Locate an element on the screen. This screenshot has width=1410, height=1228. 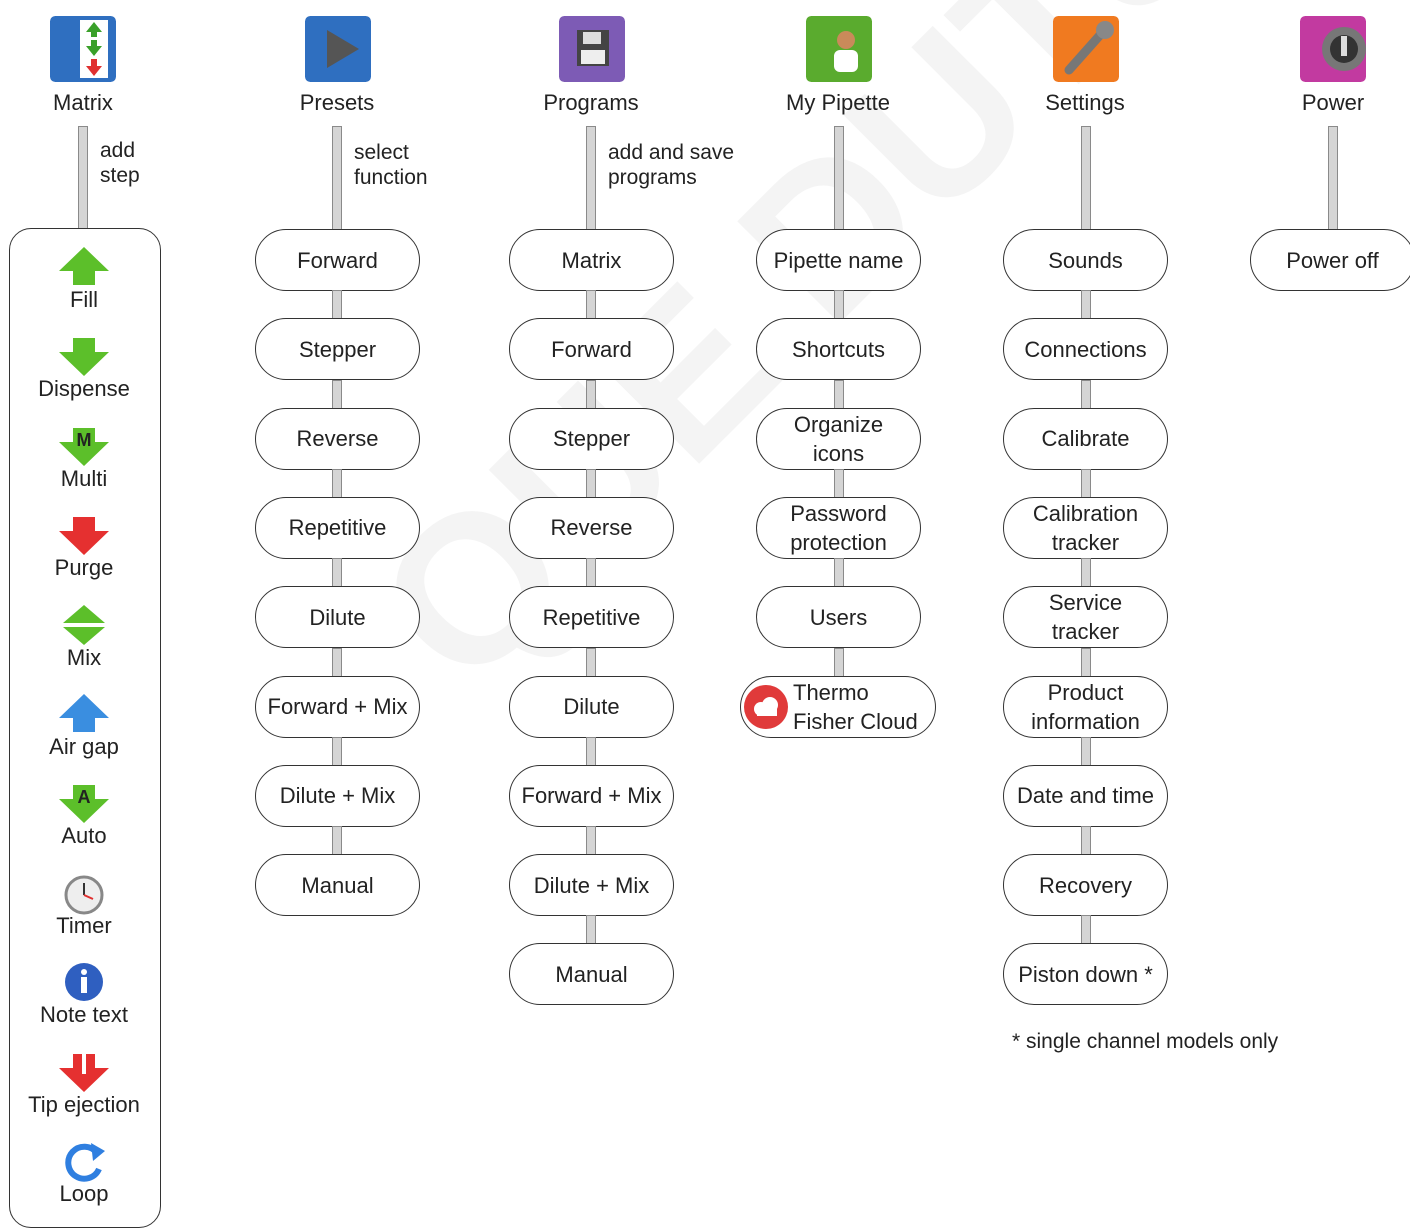
settings-connector is located at coordinates (1086, 178).